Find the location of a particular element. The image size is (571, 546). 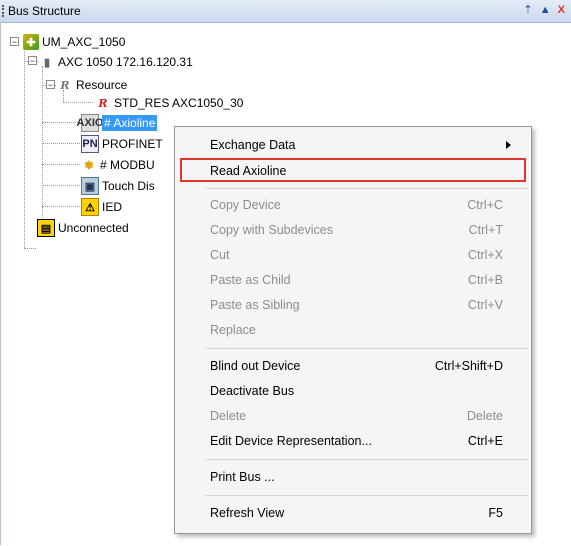

tree-node-label: Unconnected is located at coordinates (93, 228).